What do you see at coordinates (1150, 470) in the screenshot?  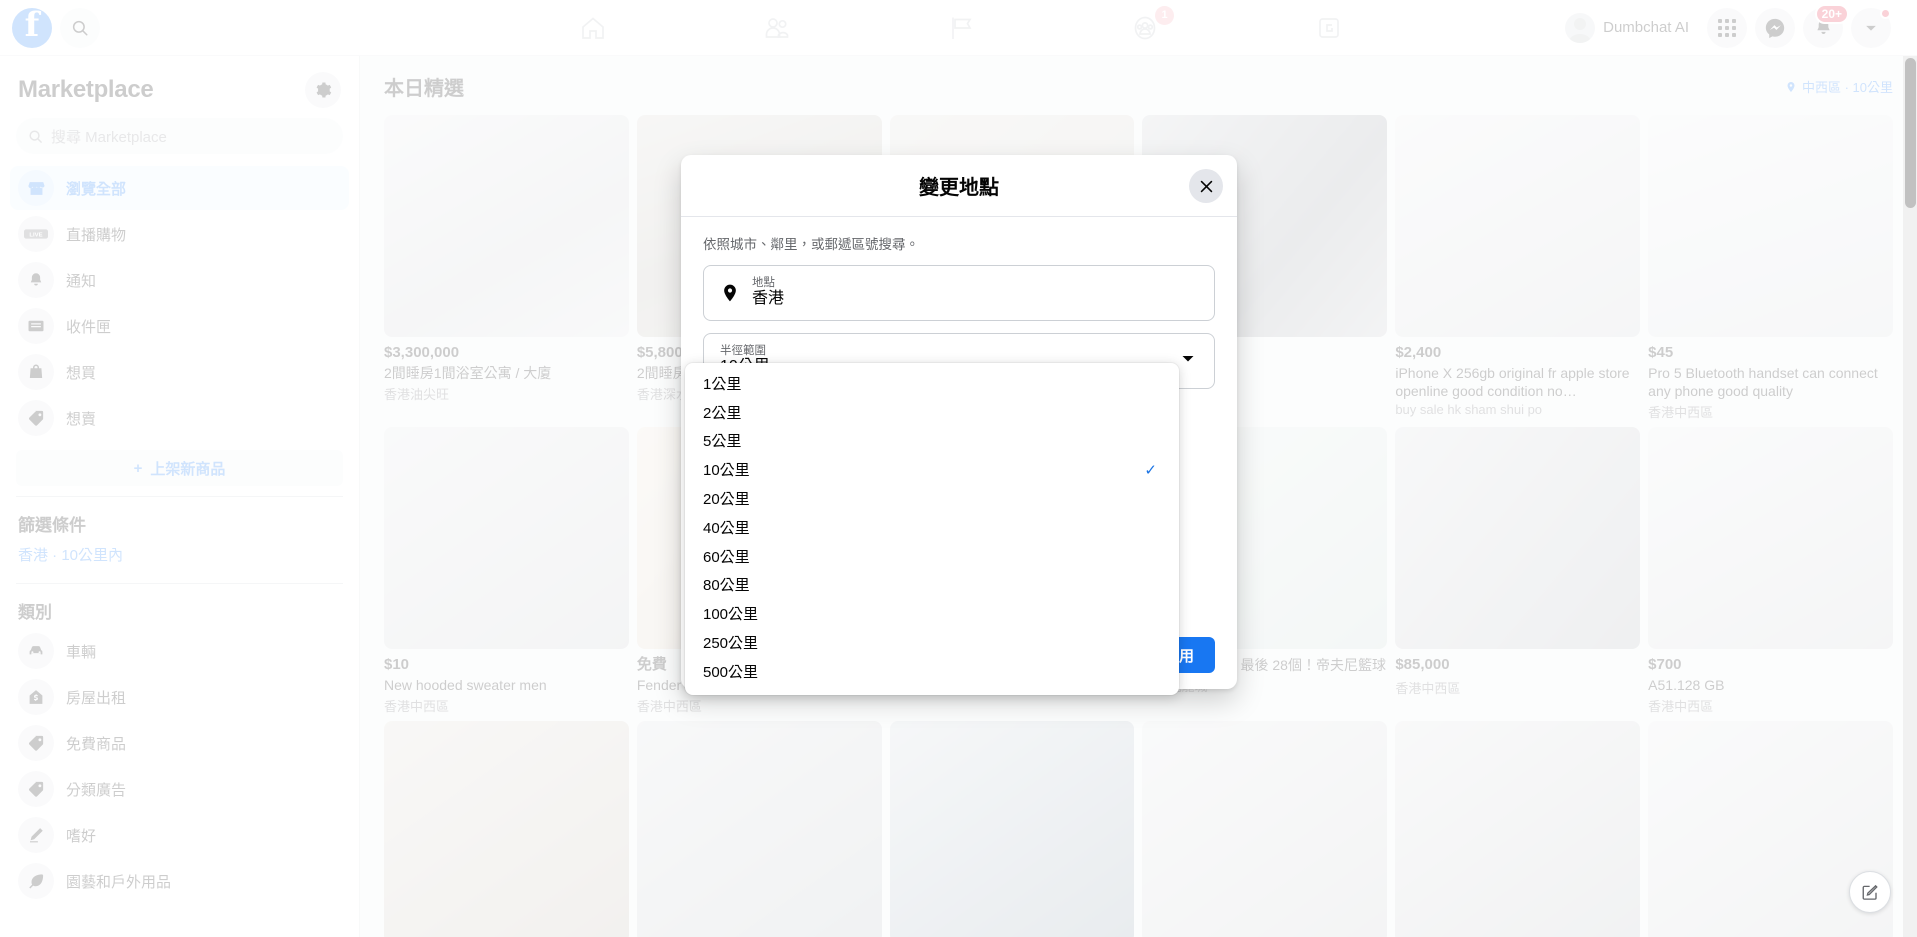 I see `check-icon: ✓` at bounding box center [1150, 470].